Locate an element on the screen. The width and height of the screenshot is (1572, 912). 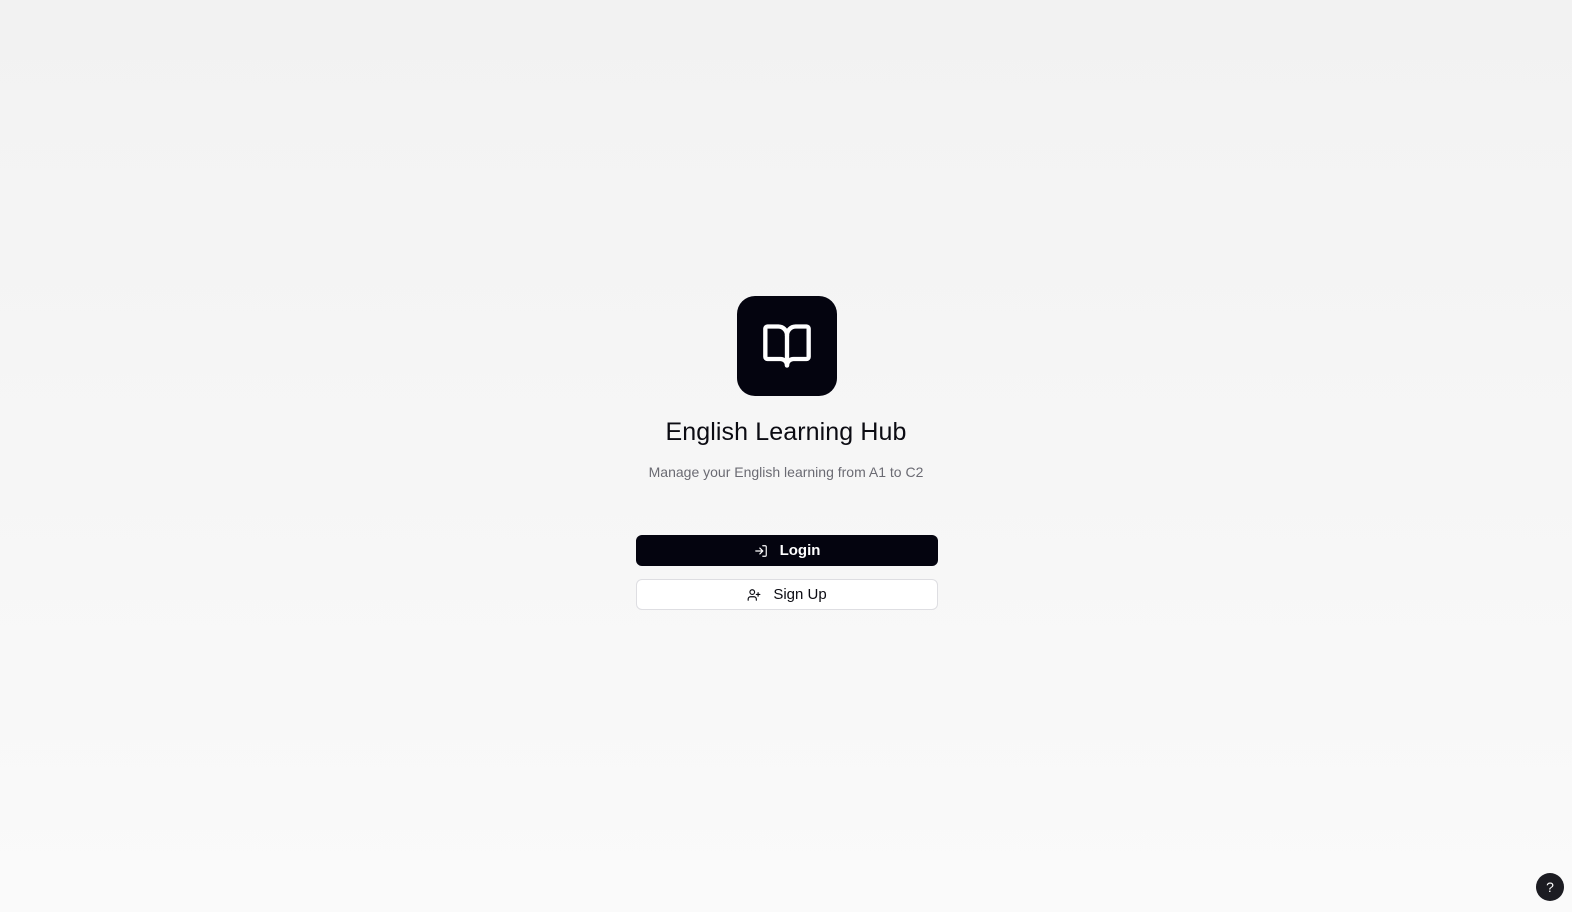
book-open-icon is located at coordinates (787, 346).